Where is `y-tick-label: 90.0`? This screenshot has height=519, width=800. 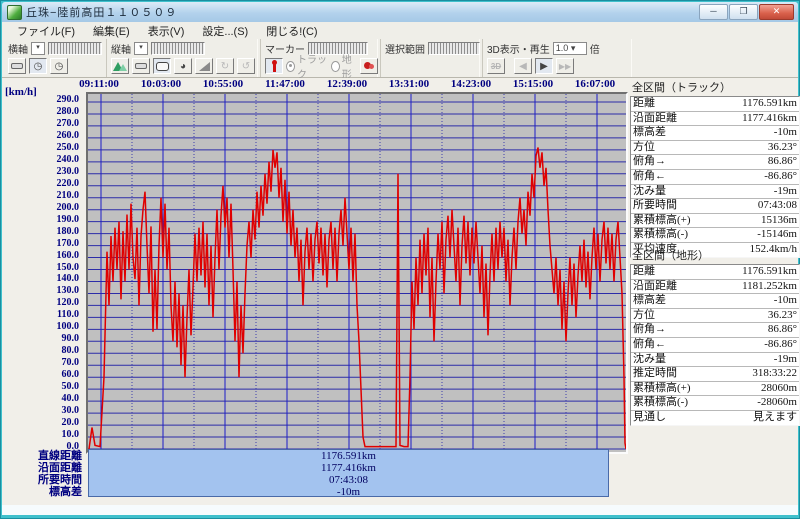 y-tick-label: 90.0 is located at coordinates (70, 339).